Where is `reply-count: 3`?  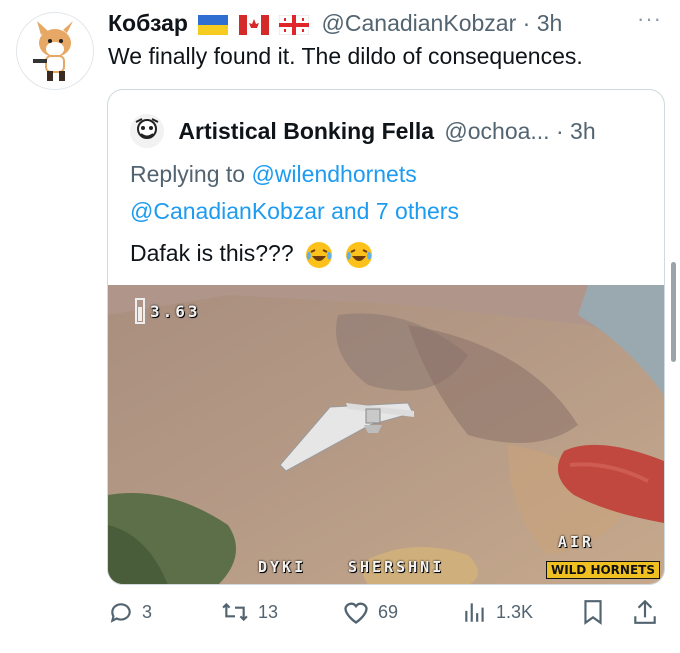 reply-count: 3 is located at coordinates (147, 611).